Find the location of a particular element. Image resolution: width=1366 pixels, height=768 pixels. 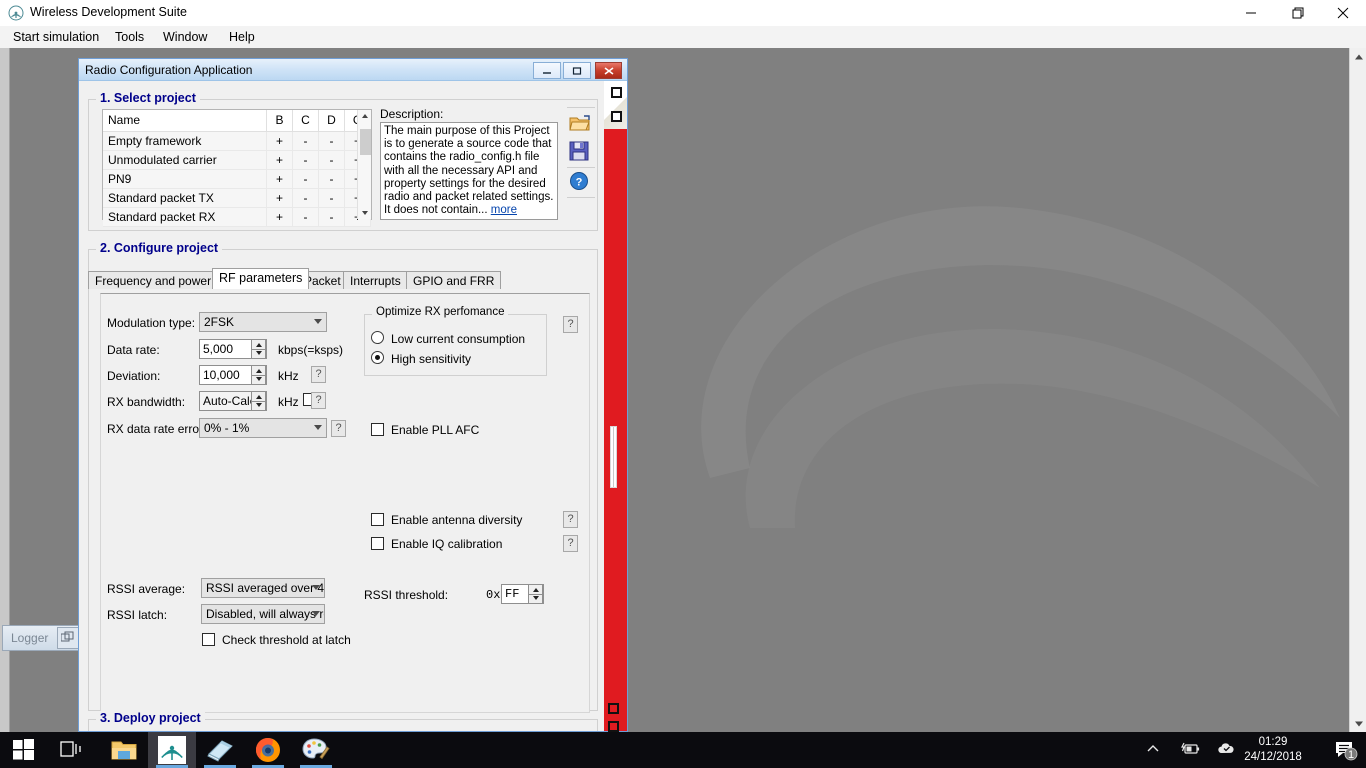

optimize-group-title: Optimize RX perfomance is located at coordinates (440, 312).